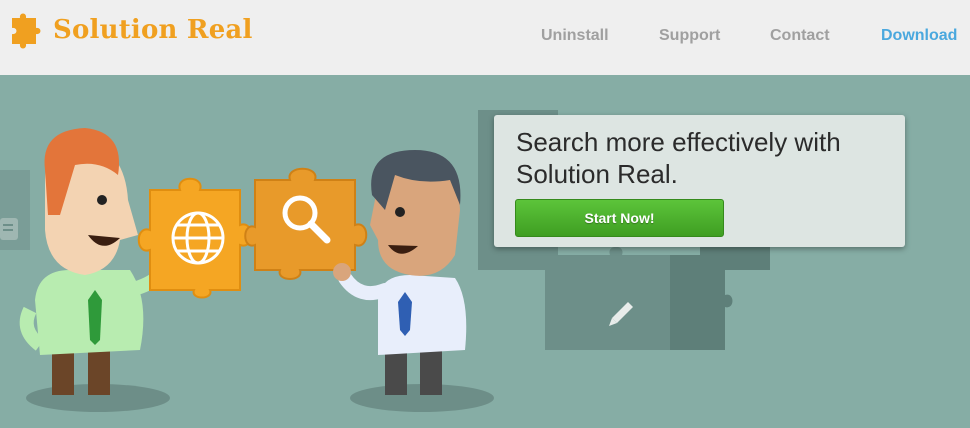 The height and width of the screenshot is (428, 970). What do you see at coordinates (689, 36) in the screenshot?
I see `nav-support: Support` at bounding box center [689, 36].